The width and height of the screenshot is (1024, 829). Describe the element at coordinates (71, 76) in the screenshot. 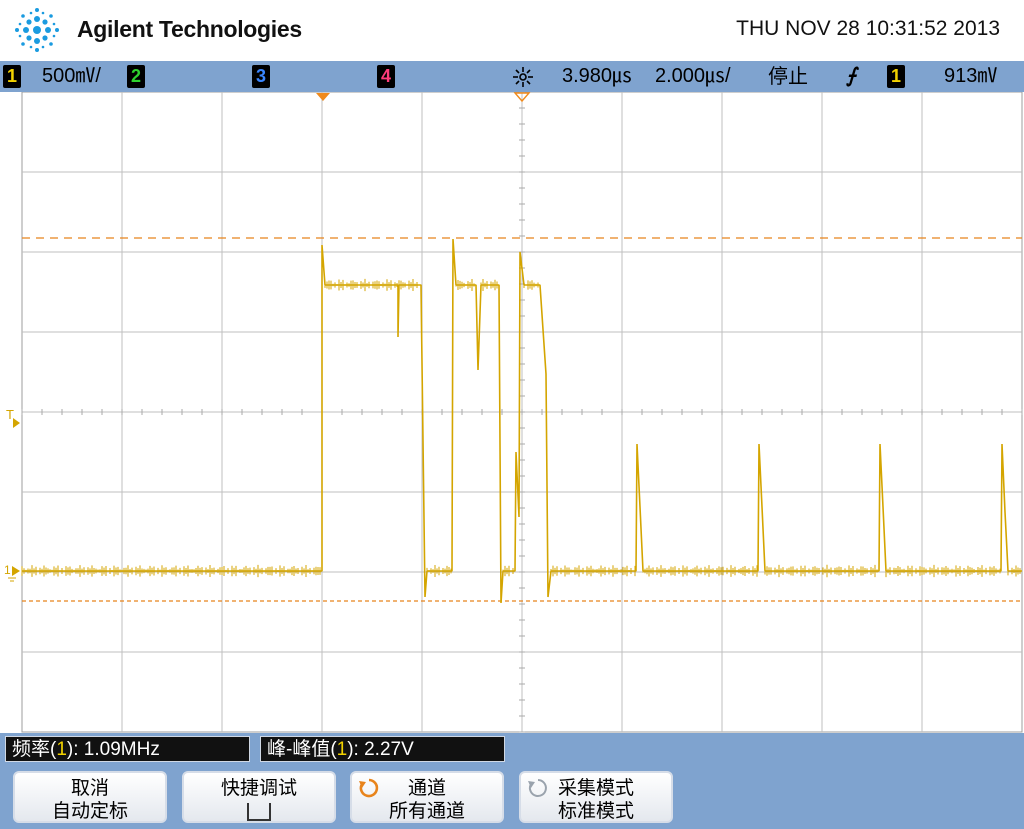

I see `channel-1-scale: 500㎷/` at that location.